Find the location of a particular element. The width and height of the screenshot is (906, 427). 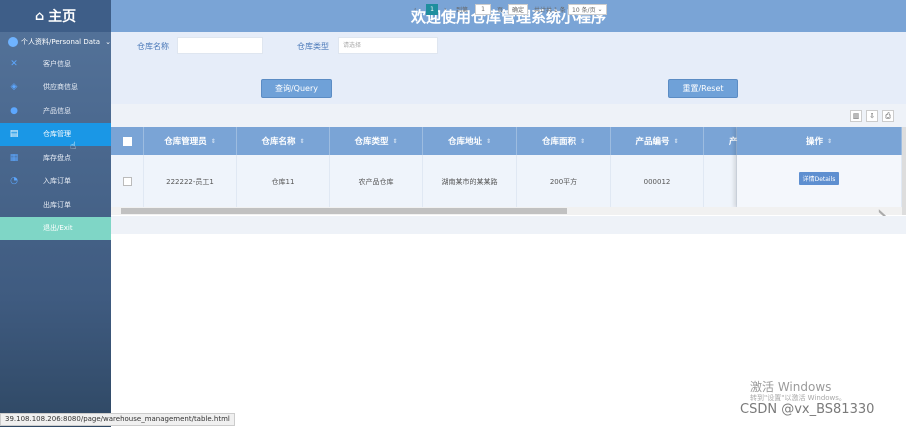

reset-button: 重置/Reset is located at coordinates (703, 88).